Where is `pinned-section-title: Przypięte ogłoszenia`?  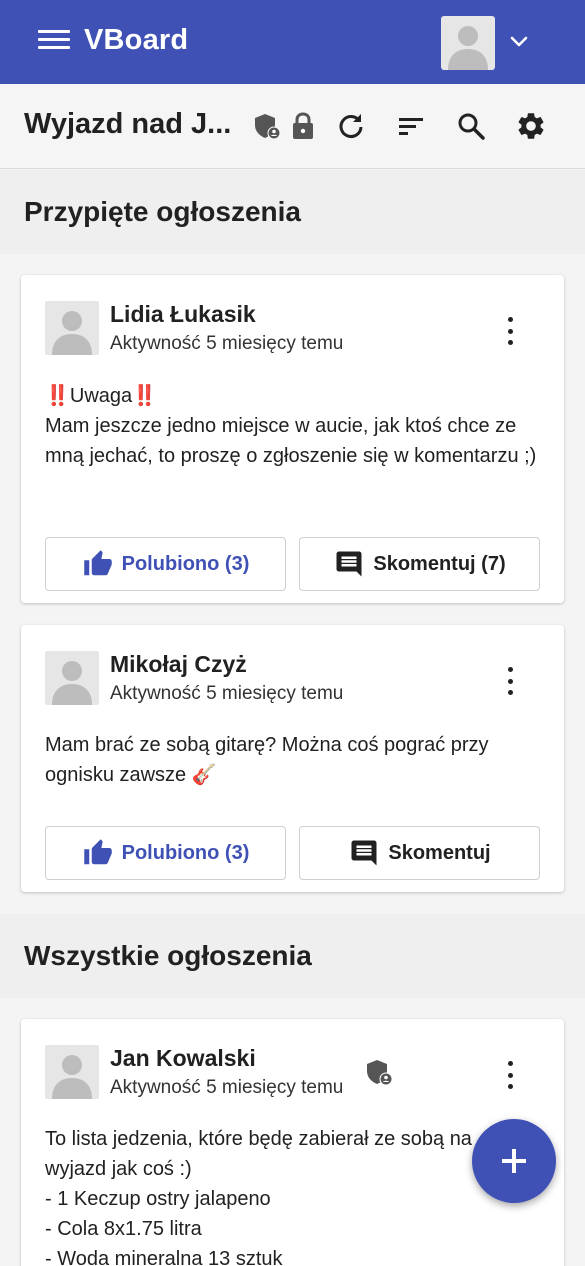
pinned-section-title: Przypięte ogłoszenia is located at coordinates (162, 211).